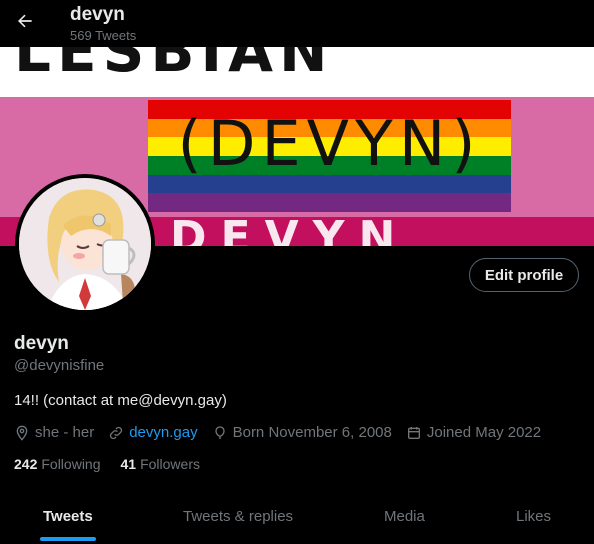 The width and height of the screenshot is (594, 544). I want to click on profile-name: devyn, so click(41, 343).